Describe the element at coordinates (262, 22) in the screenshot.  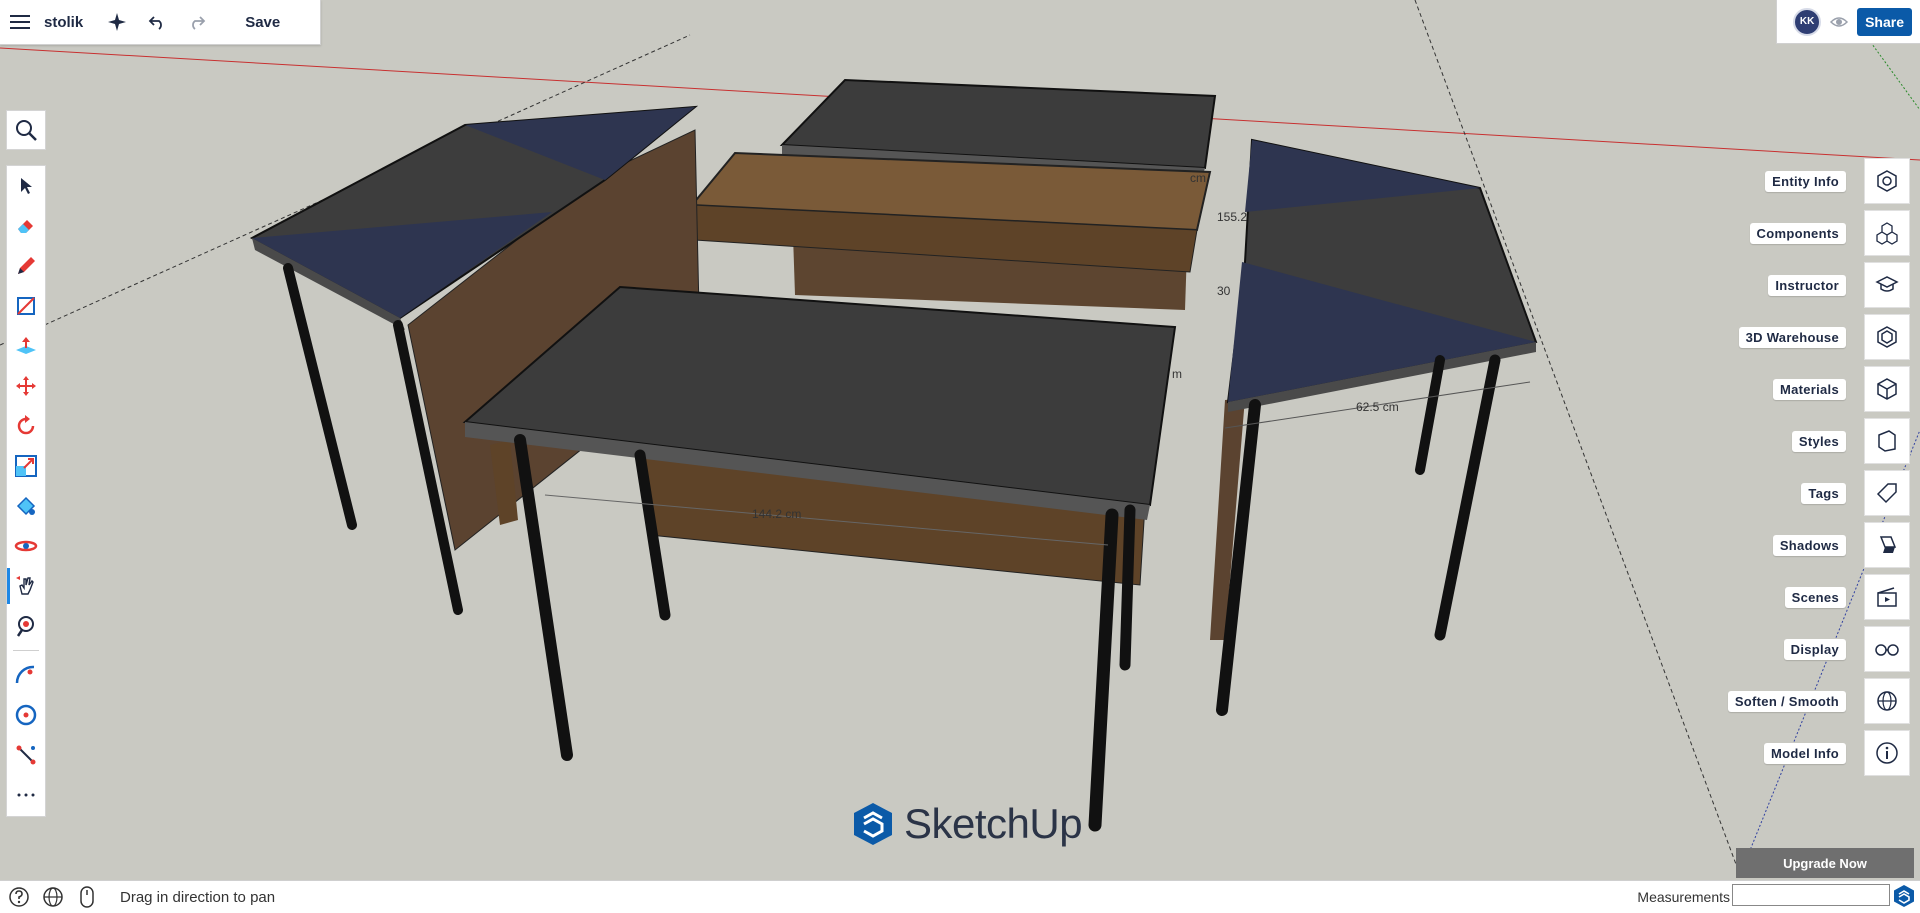
I see `save-button: Save` at that location.